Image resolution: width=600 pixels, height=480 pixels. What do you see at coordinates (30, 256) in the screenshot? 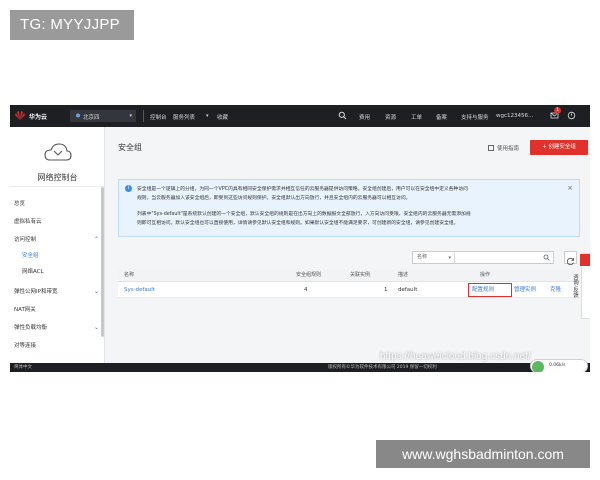
I see `sidebar-item-label: 安全组` at bounding box center [30, 256].